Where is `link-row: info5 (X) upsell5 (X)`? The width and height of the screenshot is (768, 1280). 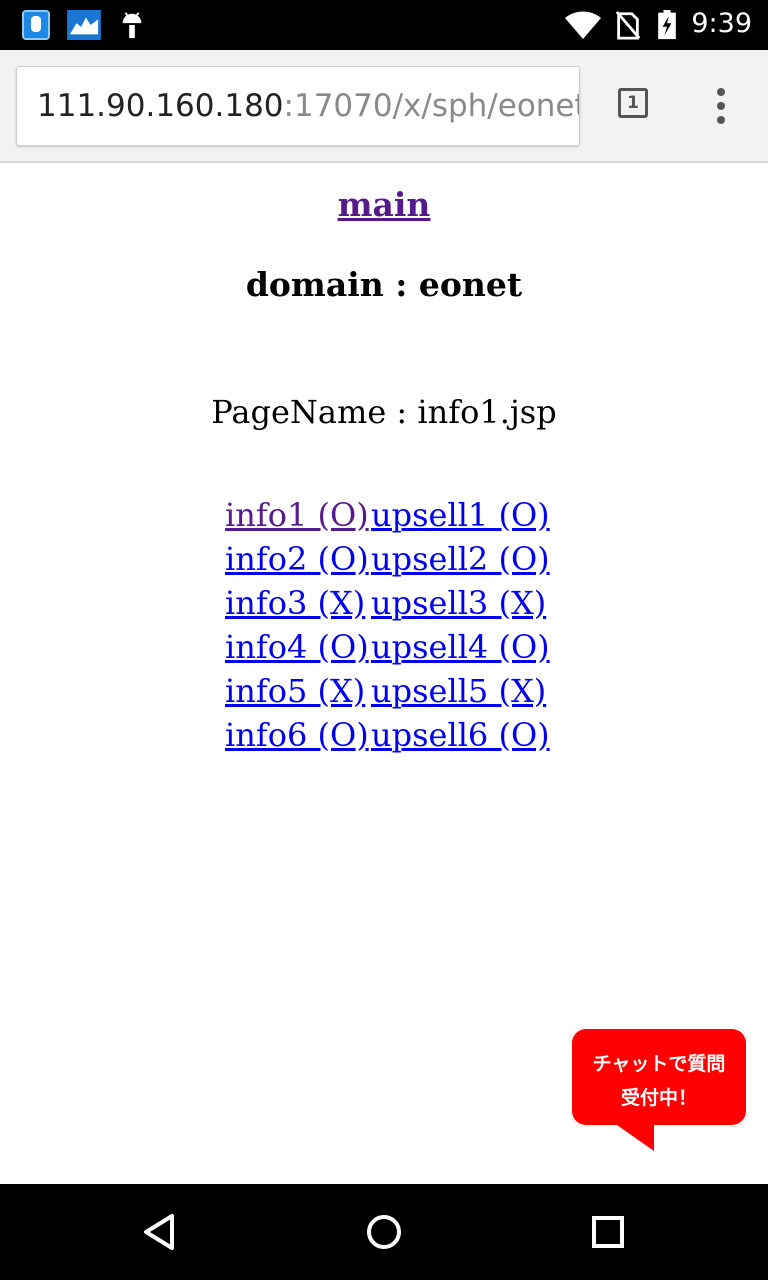
link-row: info5 (X) upsell5 (X) is located at coordinates (387, 691).